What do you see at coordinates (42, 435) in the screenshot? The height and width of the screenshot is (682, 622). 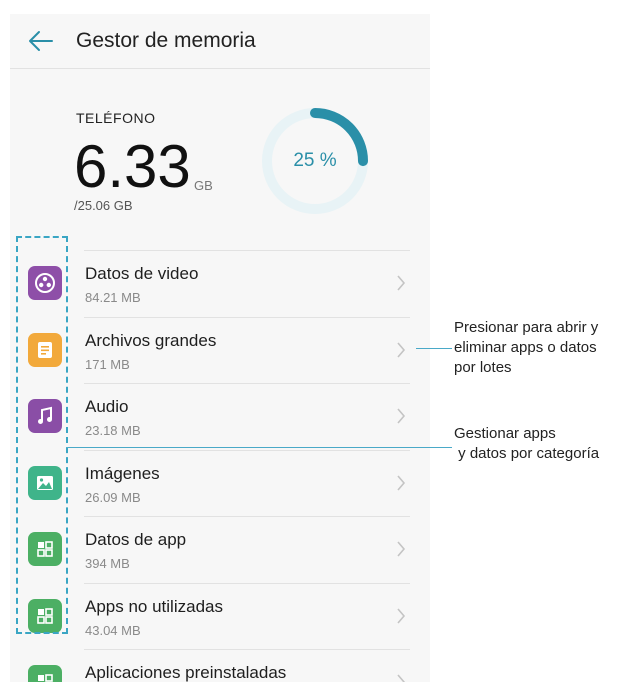 I see `category-icons-highlight` at bounding box center [42, 435].